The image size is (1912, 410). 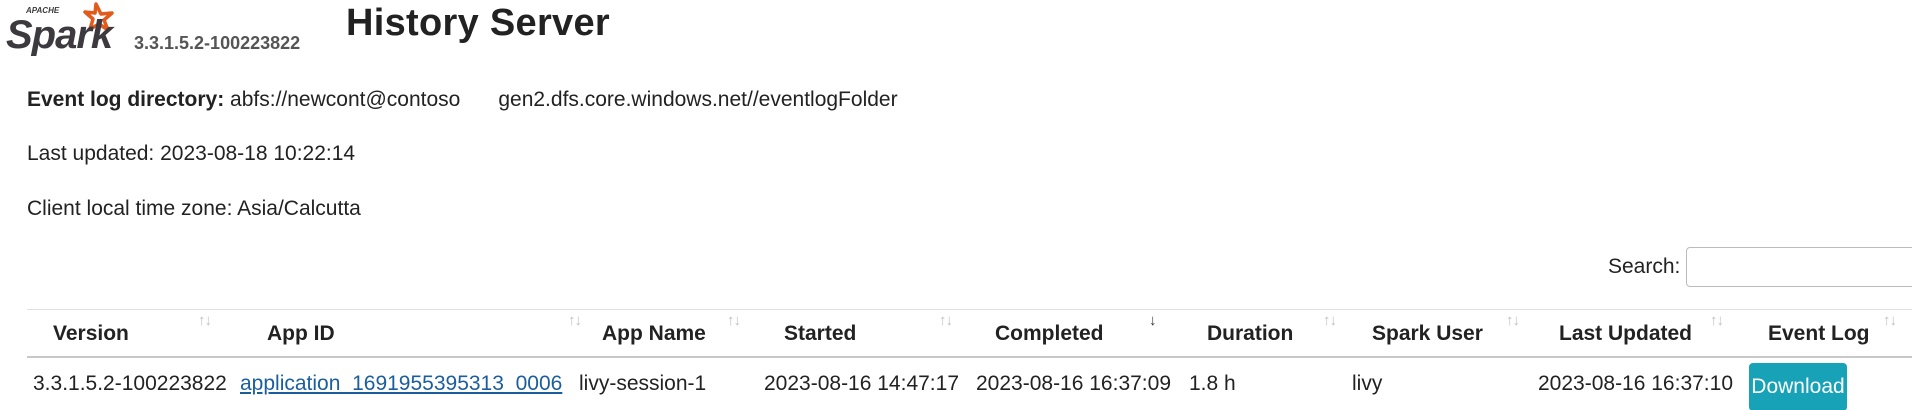 I want to click on cell-duration: 1.8 h, so click(x=1212, y=383).